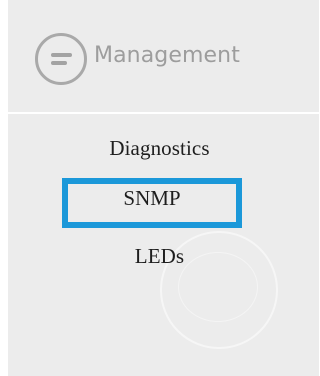  What do you see at coordinates (61, 55) in the screenshot?
I see `menu-bar-top` at bounding box center [61, 55].